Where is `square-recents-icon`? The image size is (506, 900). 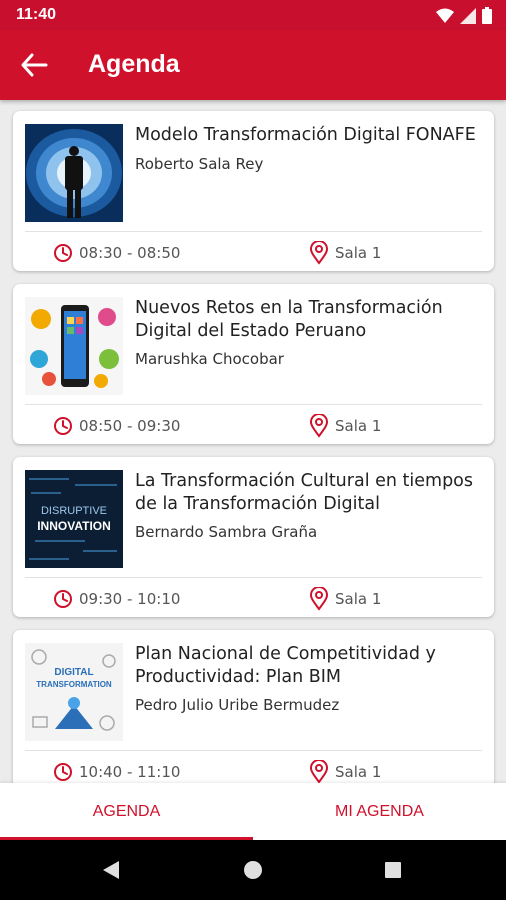
square-recents-icon is located at coordinates (393, 870).